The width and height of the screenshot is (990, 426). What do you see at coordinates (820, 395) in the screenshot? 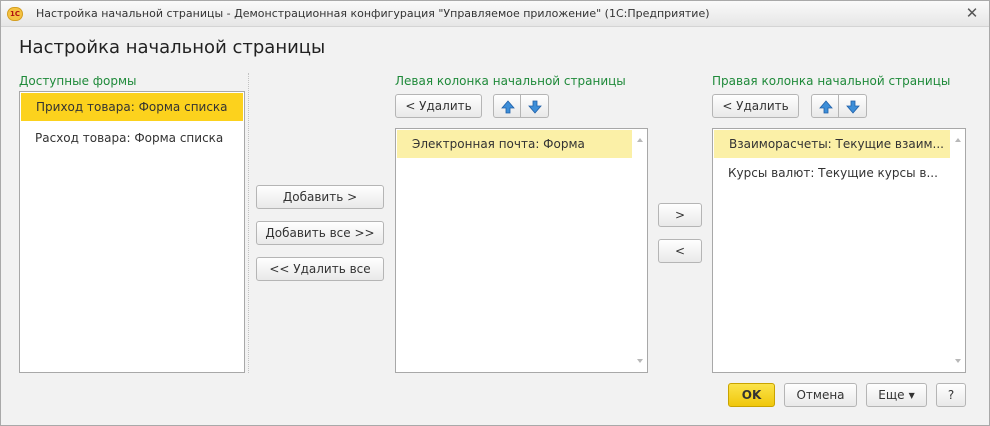
I see `cancel-button: Отмена` at bounding box center [820, 395].